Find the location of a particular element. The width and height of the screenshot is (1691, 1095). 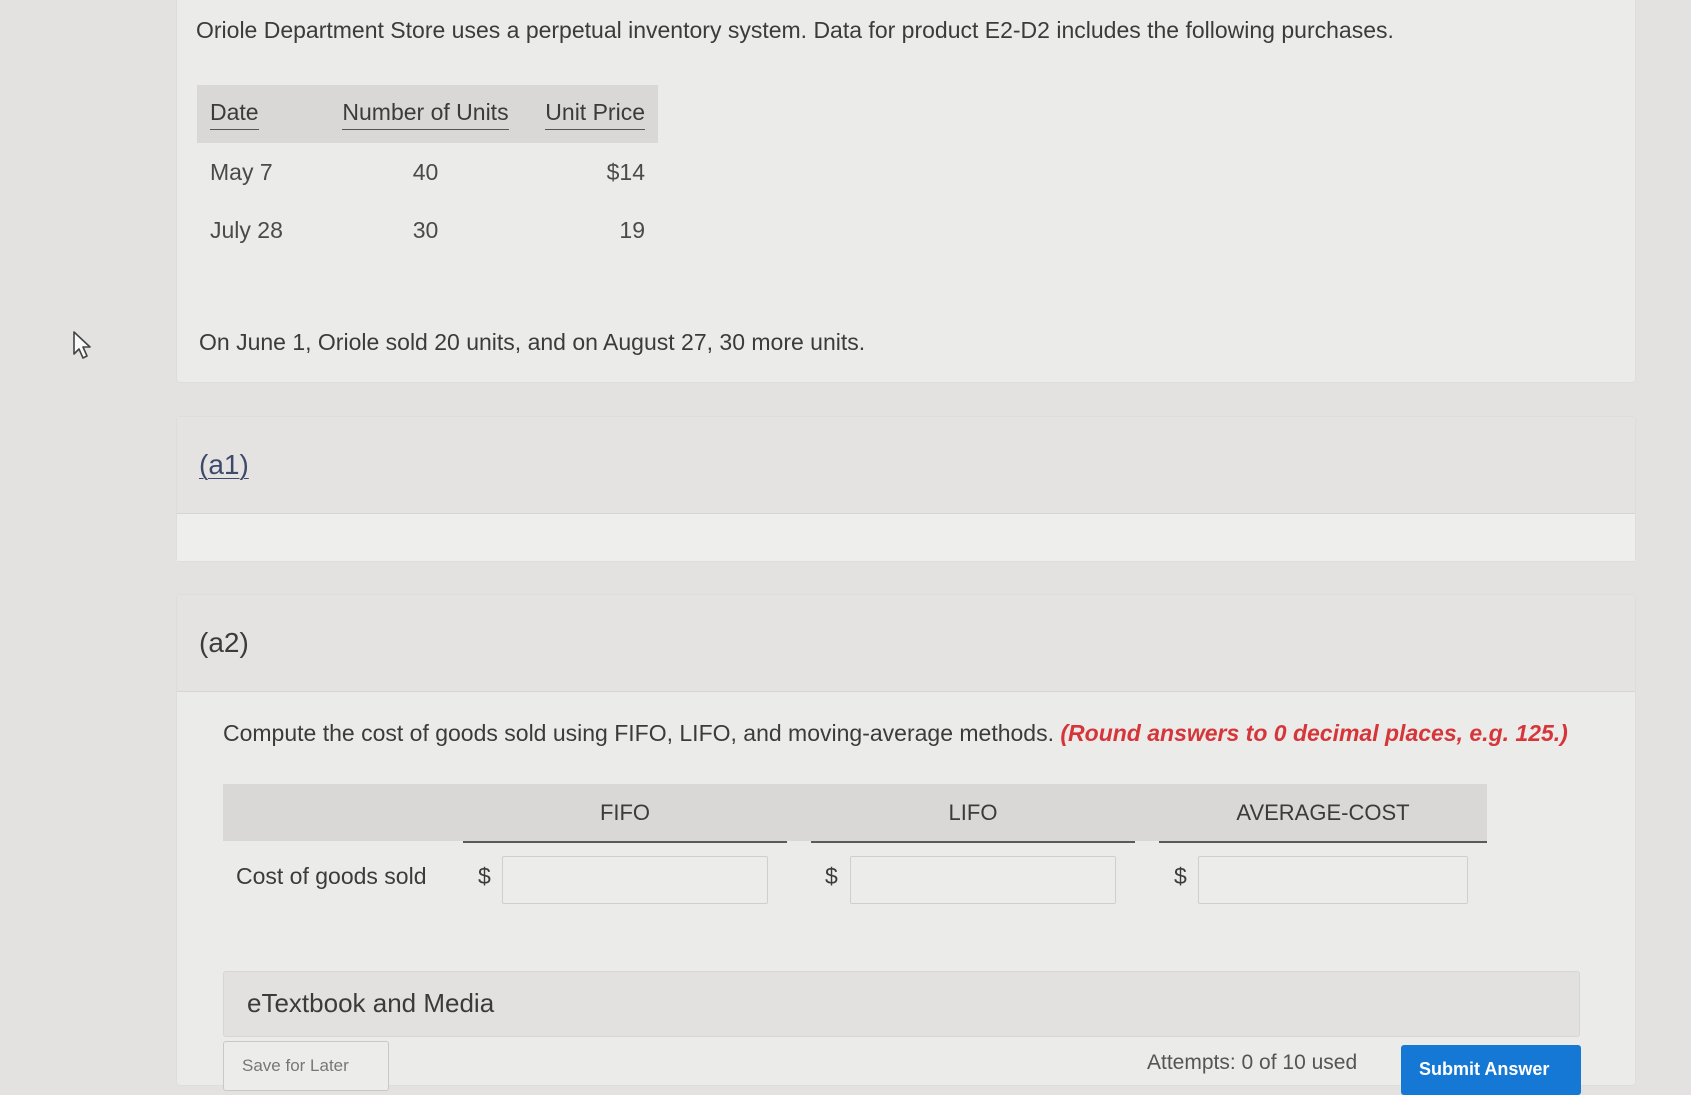

average-cost-cogs-input is located at coordinates (1333, 880).